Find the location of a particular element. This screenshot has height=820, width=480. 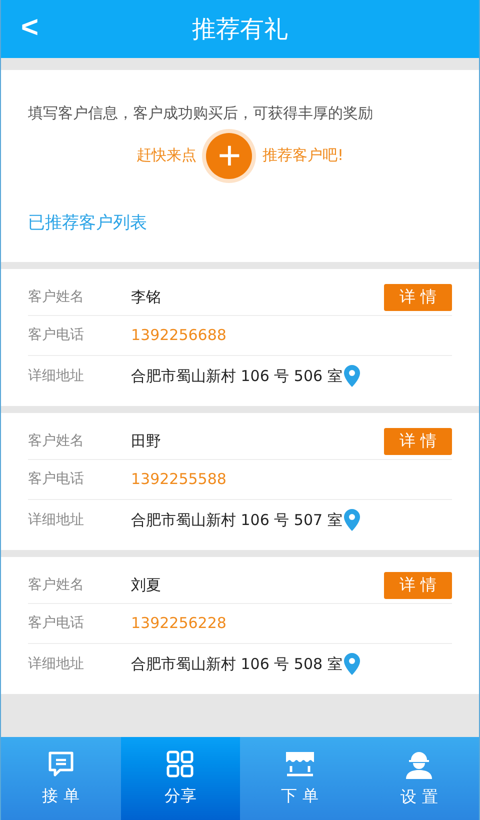

cta-text: 赶快来点 is located at coordinates (166, 155).